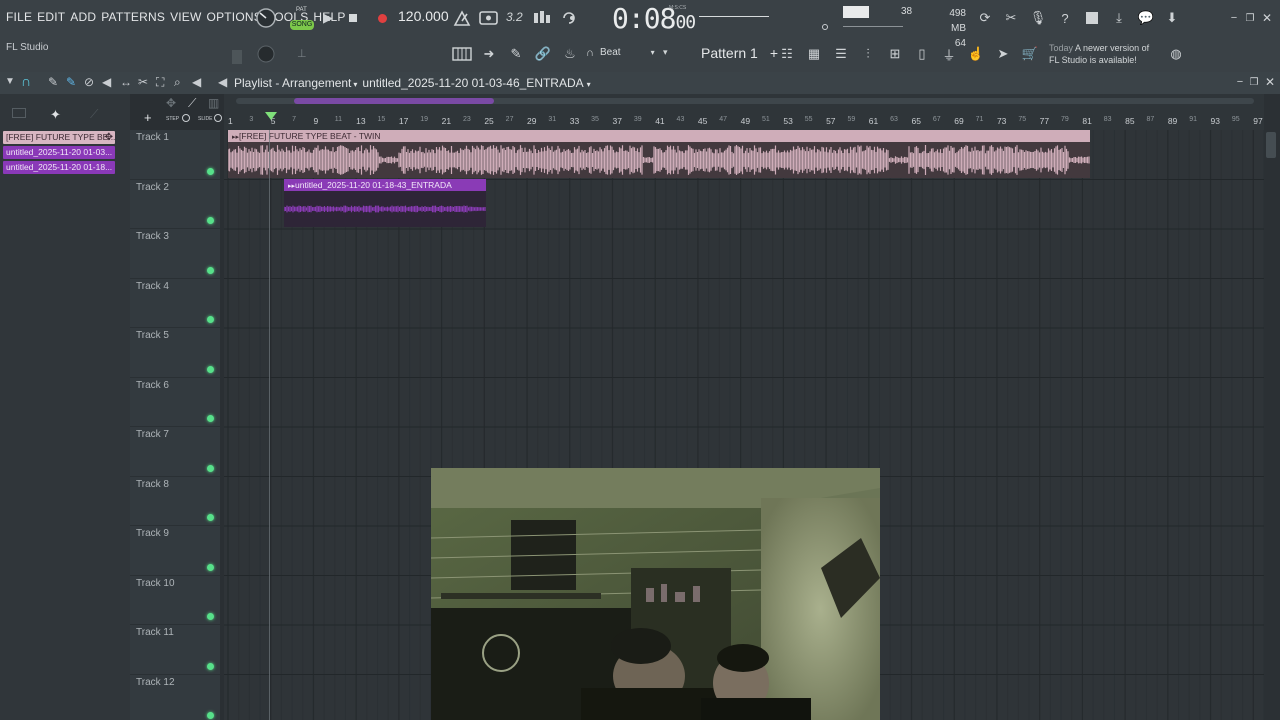  Describe the element at coordinates (543, 18) in the screenshot. I see `step-edit-icon` at that location.